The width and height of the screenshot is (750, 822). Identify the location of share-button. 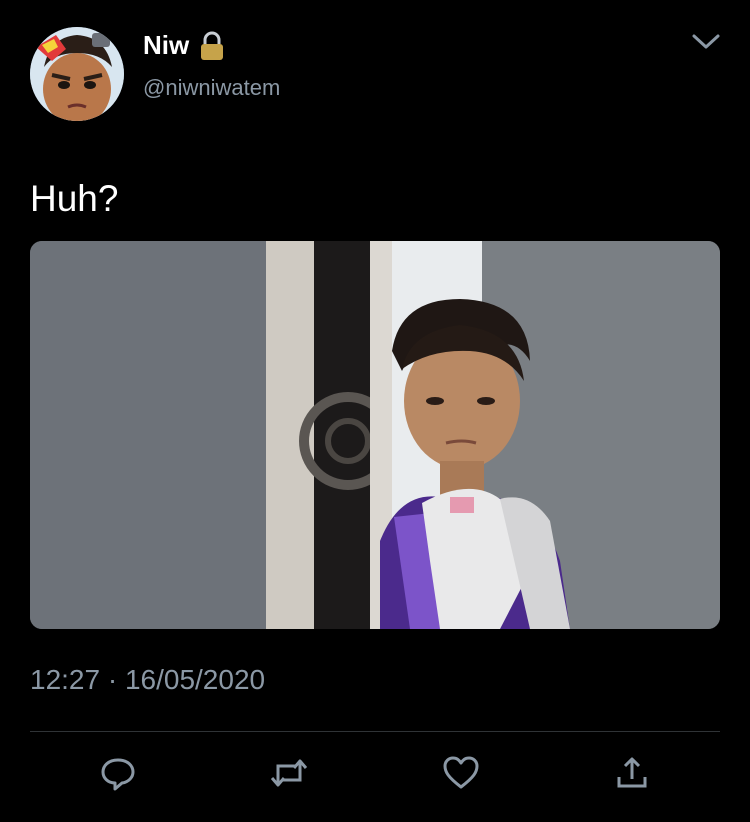
(632, 775).